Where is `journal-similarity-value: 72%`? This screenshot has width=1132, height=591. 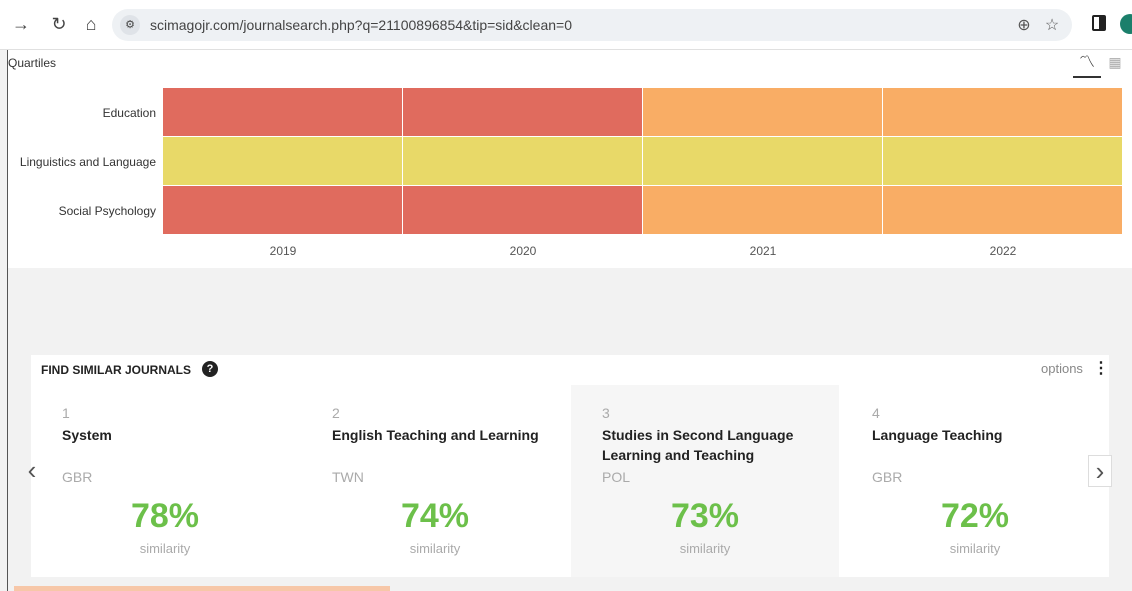 journal-similarity-value: 72% is located at coordinates (975, 516).